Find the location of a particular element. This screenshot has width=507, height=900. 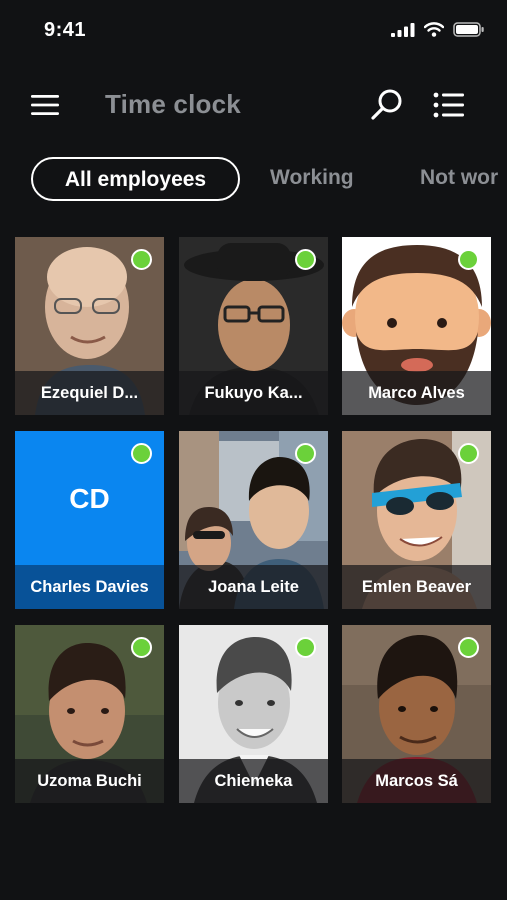

search-button is located at coordinates (387, 105).